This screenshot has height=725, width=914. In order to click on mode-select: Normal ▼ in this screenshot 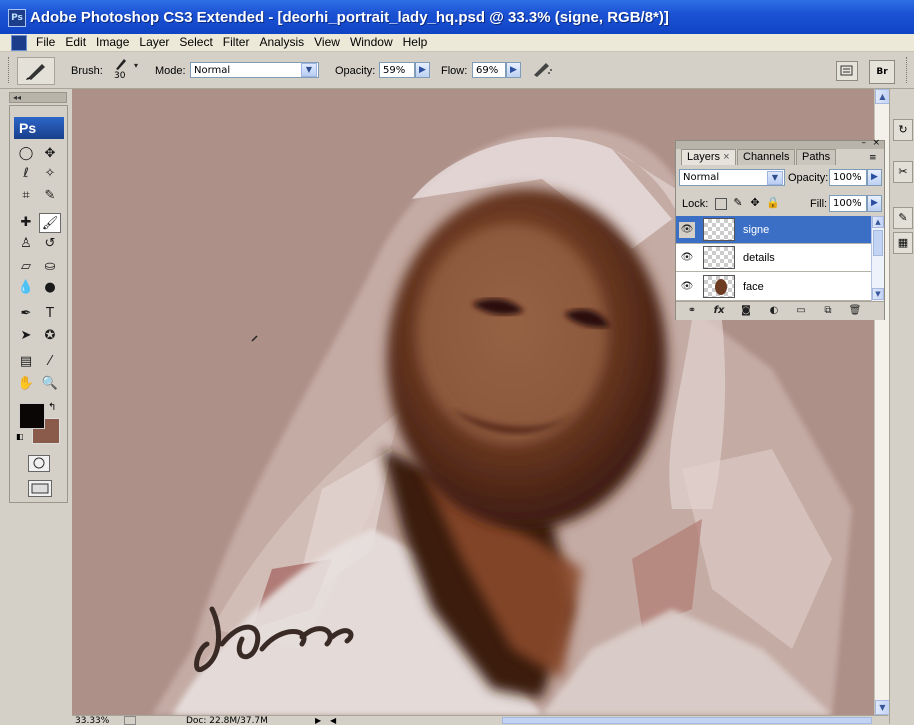, I will do `click(254, 70)`.